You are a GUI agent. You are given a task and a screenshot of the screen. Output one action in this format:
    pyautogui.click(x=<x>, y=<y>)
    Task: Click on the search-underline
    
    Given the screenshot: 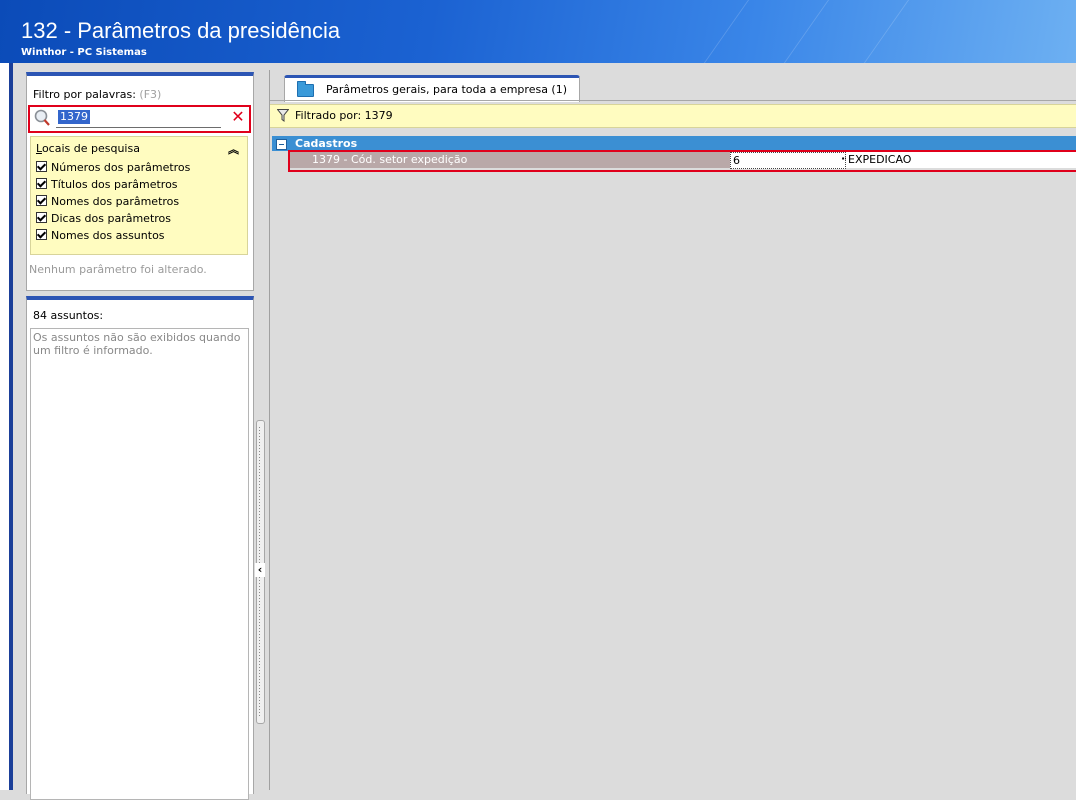 What is the action you would take?
    pyautogui.click(x=138, y=127)
    